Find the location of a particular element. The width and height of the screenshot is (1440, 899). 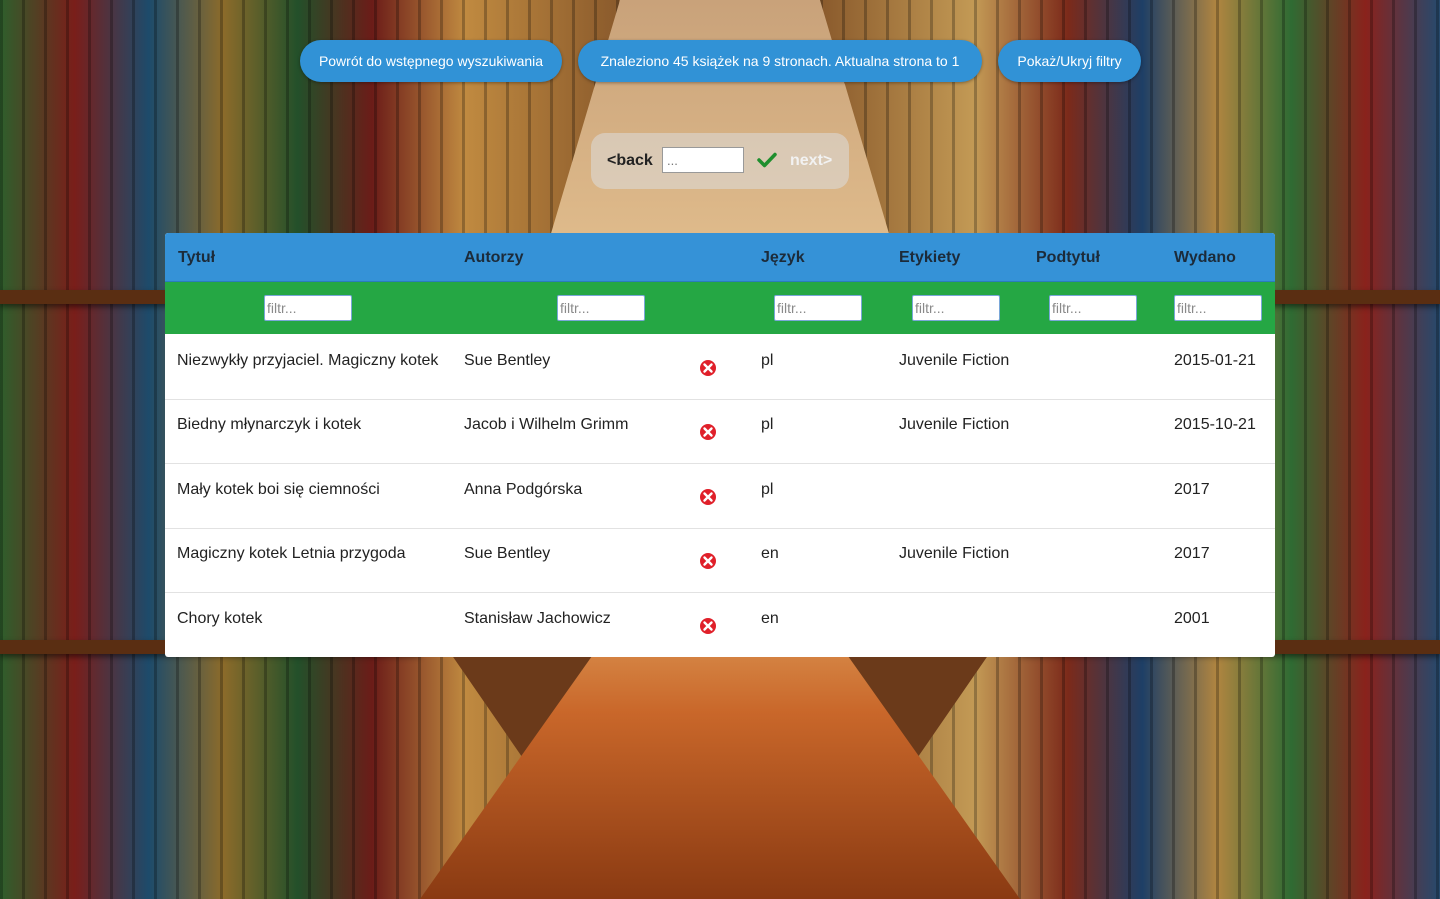

cell-title: Niezwykły przyjaciel. Magiczny kotek is located at coordinates (308, 360).